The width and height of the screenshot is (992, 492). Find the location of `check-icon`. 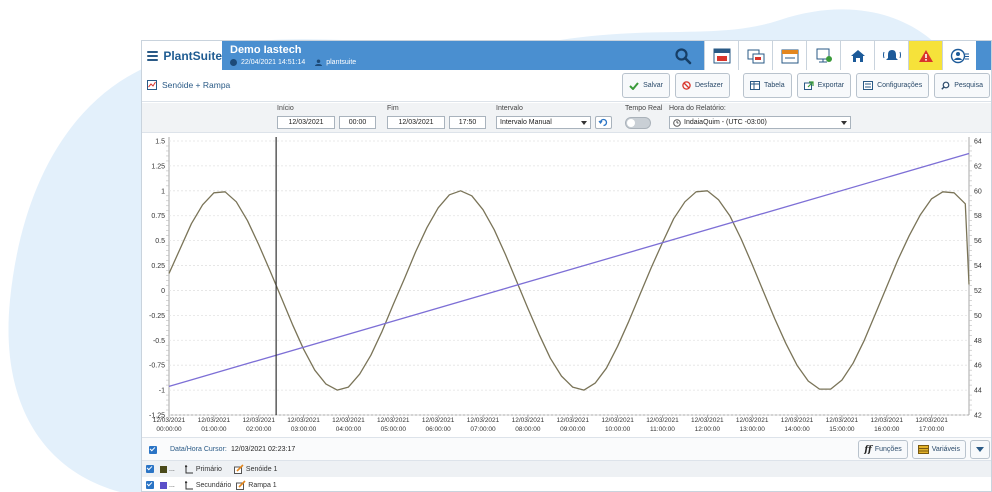

check-icon is located at coordinates (634, 85).